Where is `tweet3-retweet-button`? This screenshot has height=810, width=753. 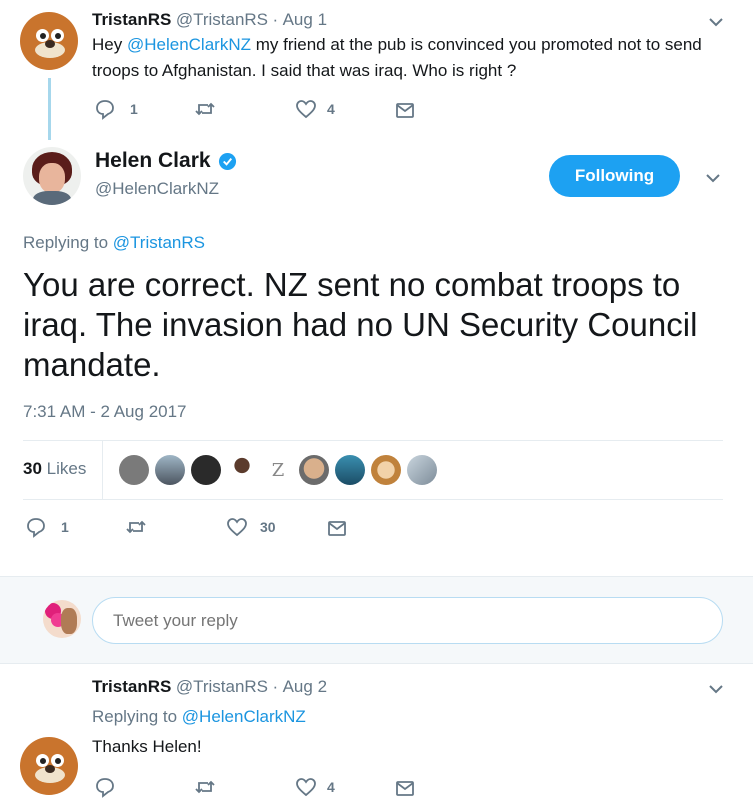 tweet3-retweet-button is located at coordinates (205, 787).